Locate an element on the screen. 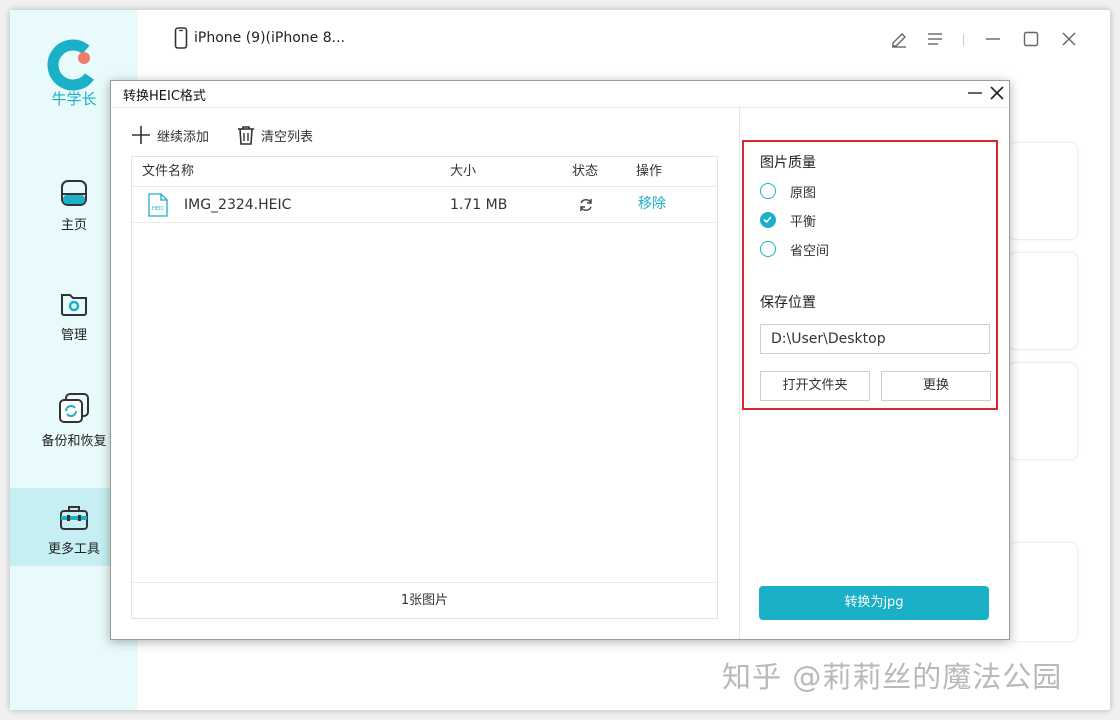 The width and height of the screenshot is (1120, 720). add-more-button: 继续添加 is located at coordinates (170, 135).